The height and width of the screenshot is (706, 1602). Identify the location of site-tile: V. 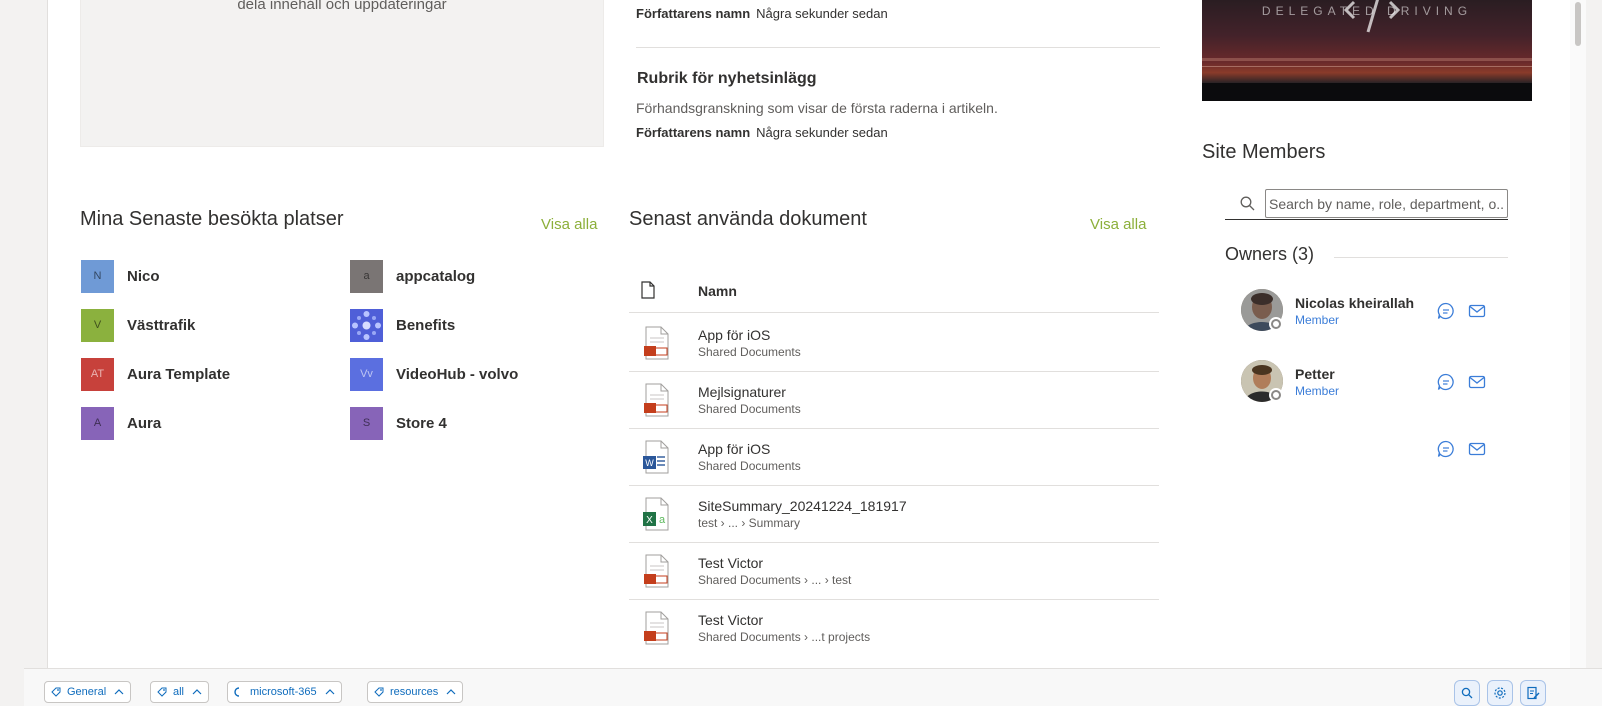
(97, 325).